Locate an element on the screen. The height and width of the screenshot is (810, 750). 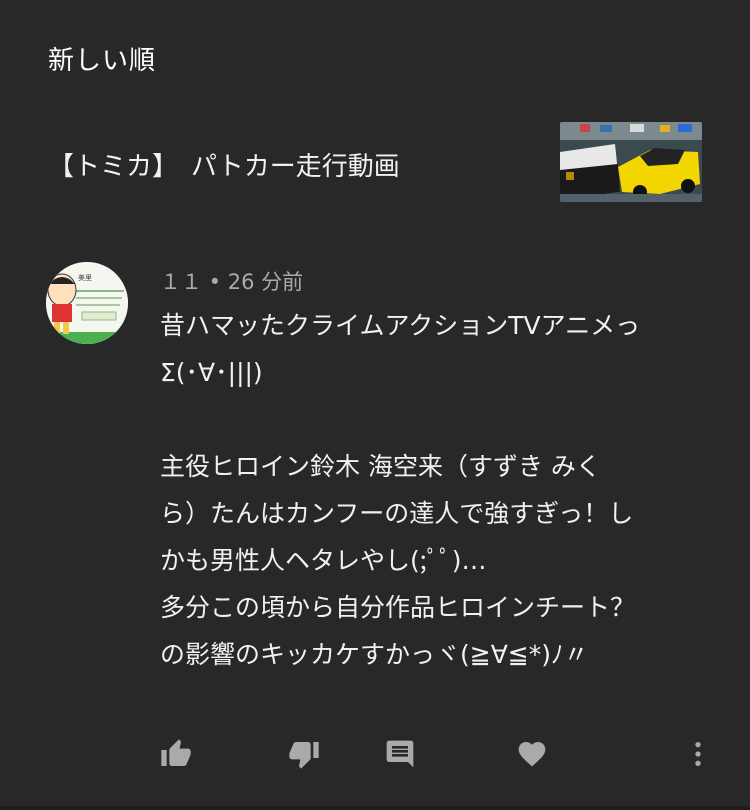
reply-icon is located at coordinates (400, 754).